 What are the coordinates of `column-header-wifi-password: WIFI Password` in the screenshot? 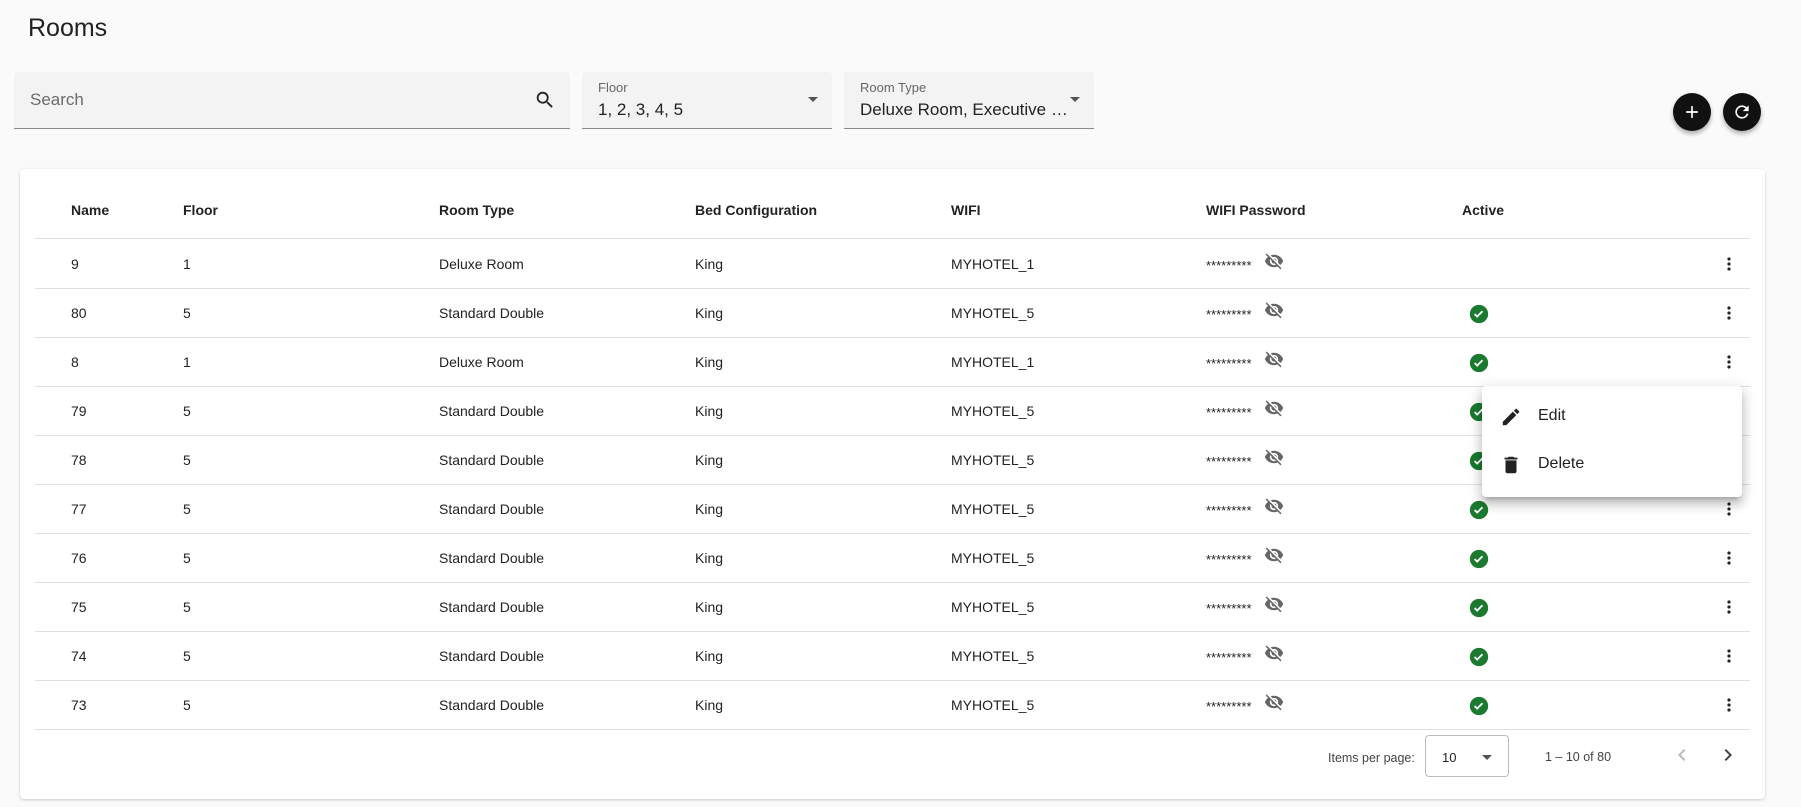 It's located at (1256, 210).